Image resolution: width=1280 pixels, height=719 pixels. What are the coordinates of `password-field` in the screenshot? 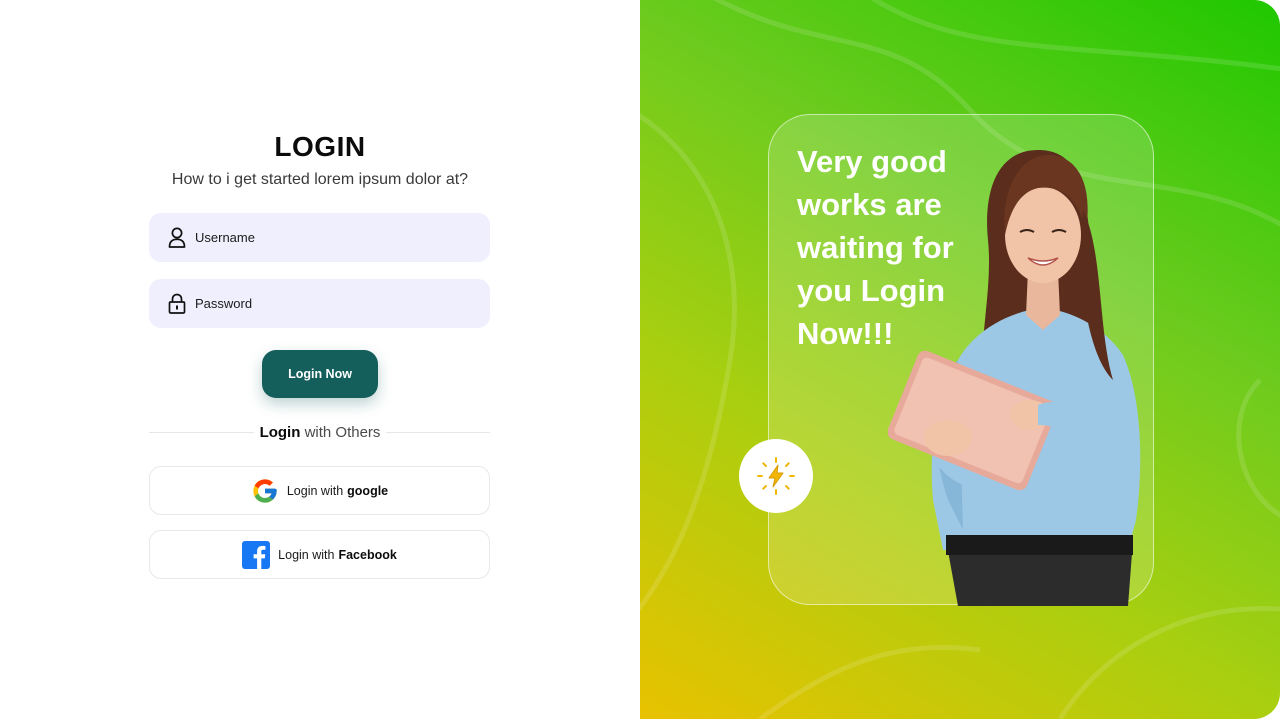 It's located at (319, 303).